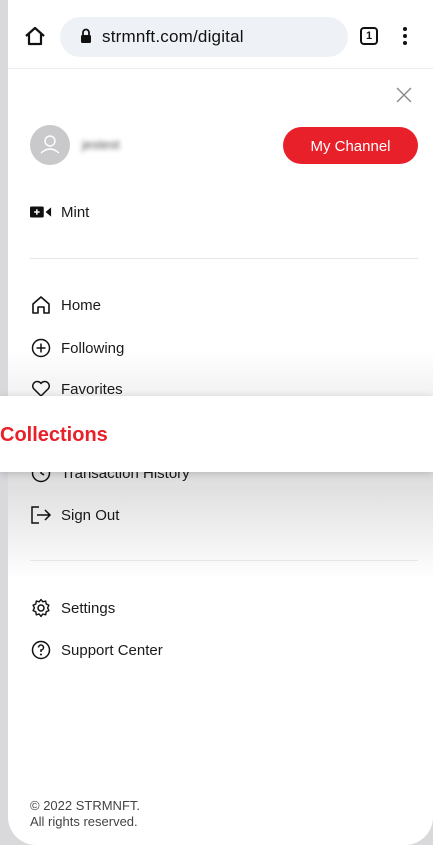 This screenshot has height=845, width=433. I want to click on sidebar-item-label: Settings, so click(88, 608).